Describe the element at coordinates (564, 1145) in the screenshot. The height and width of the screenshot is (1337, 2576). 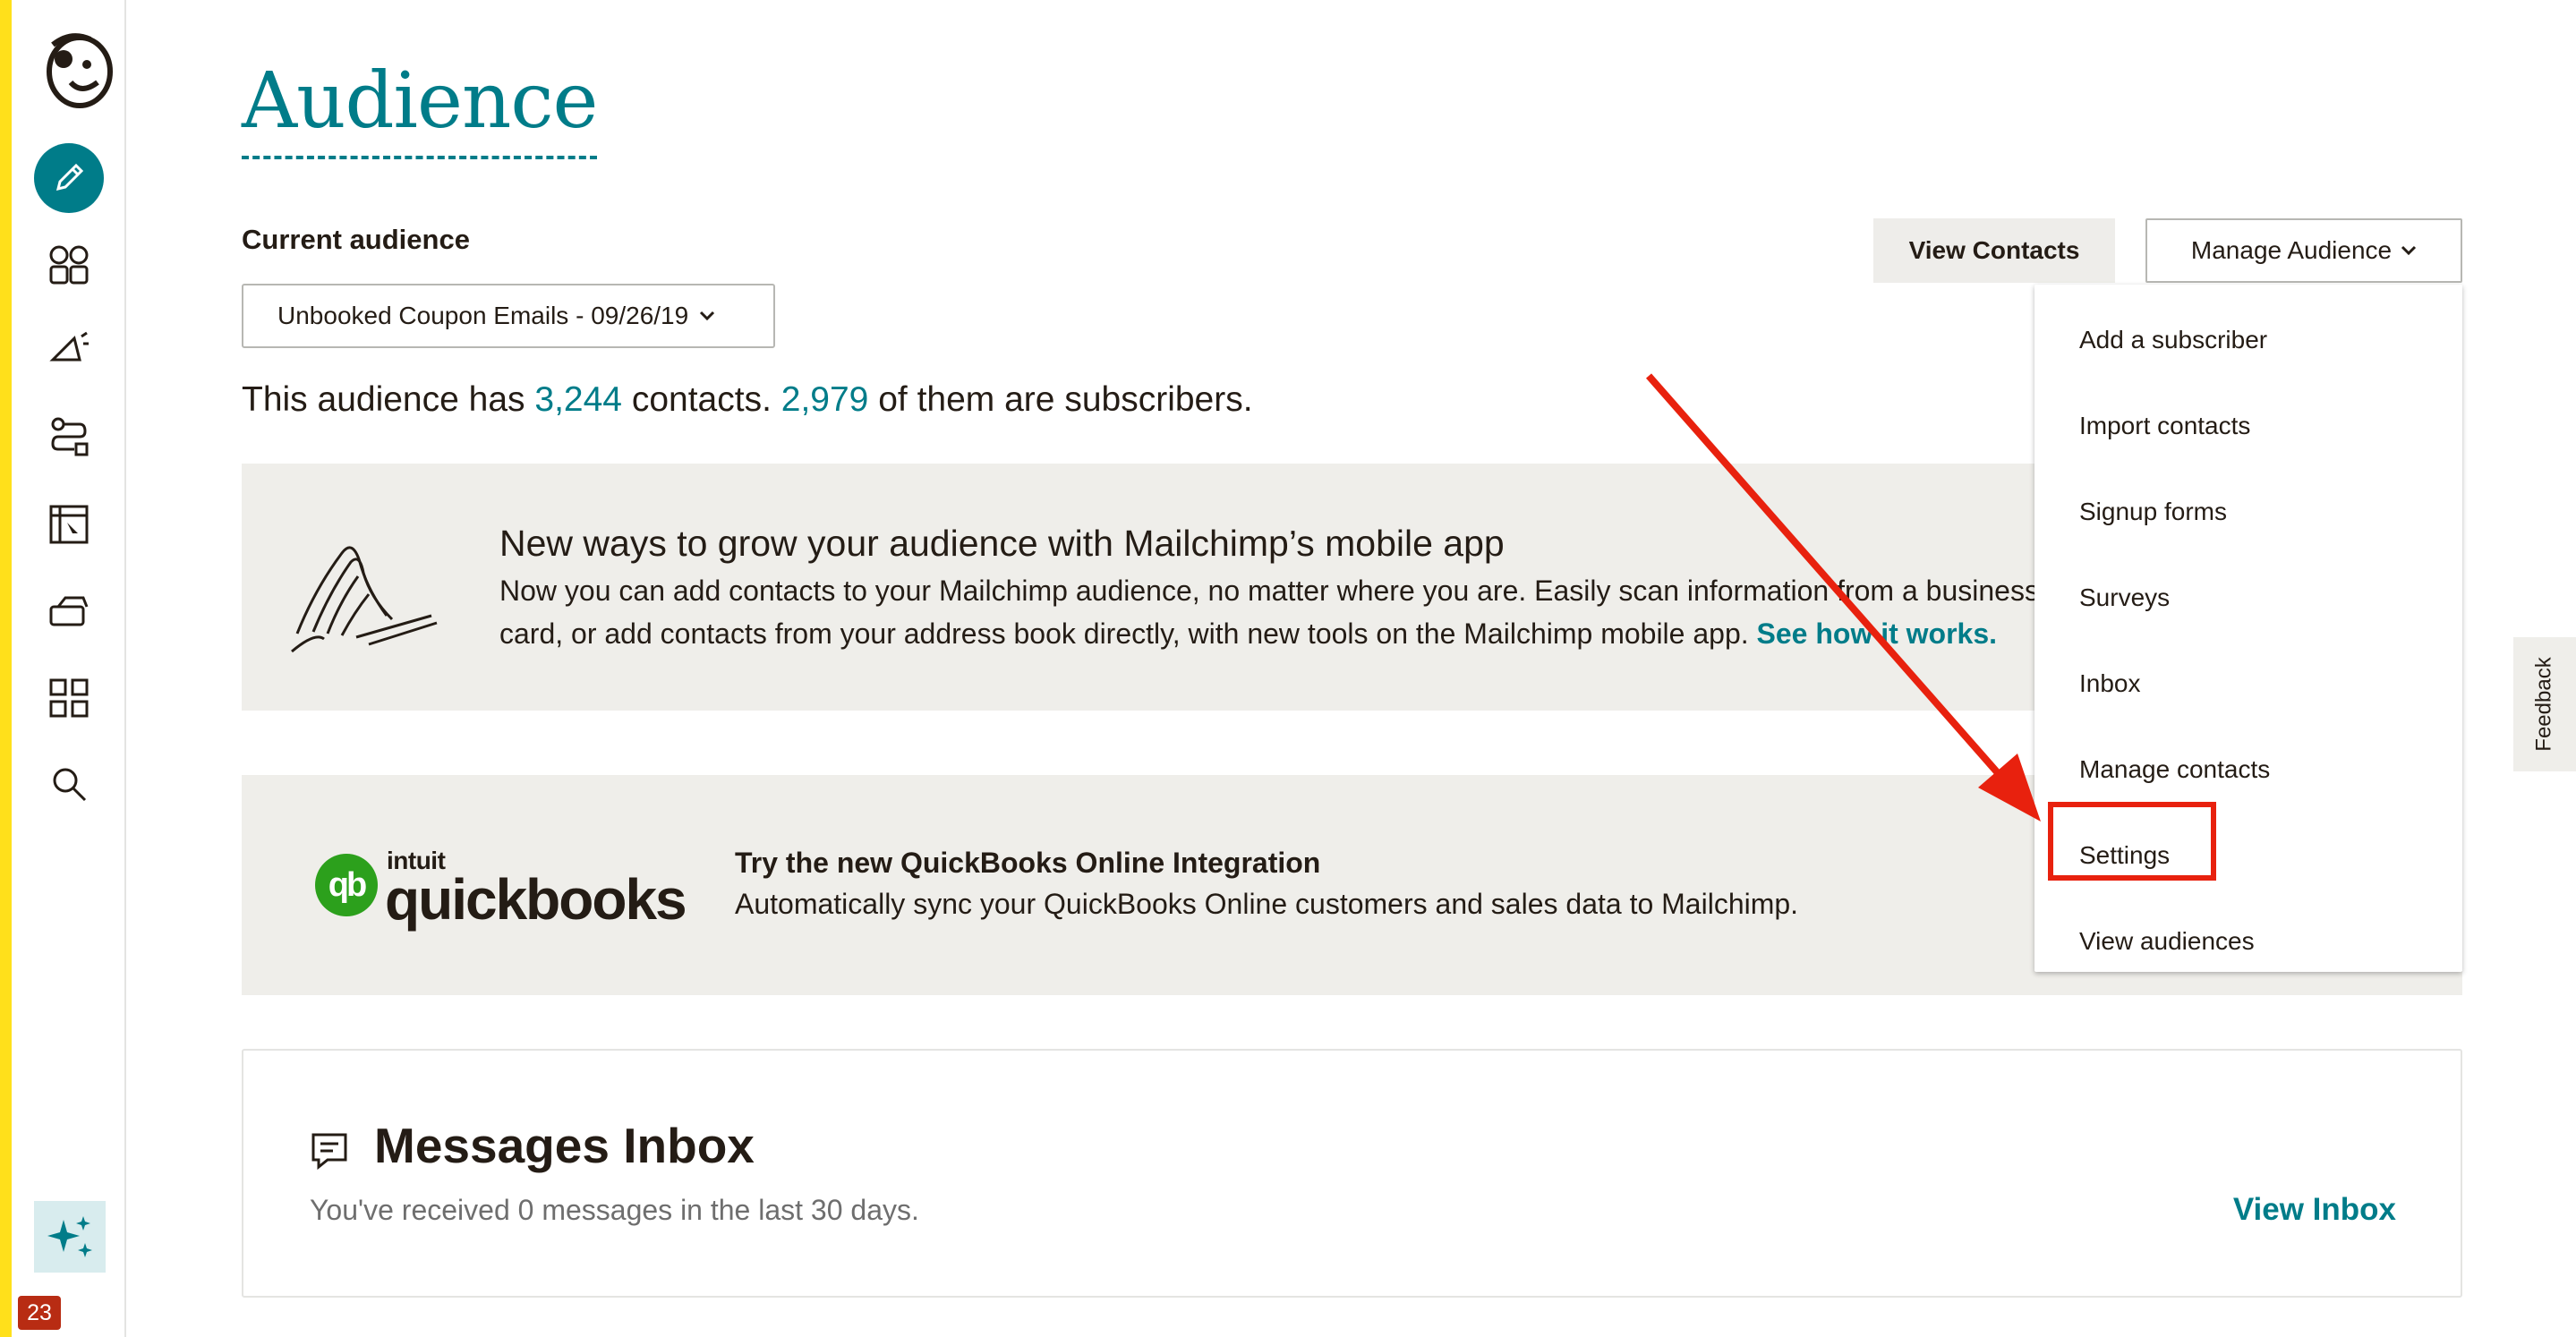
I see `messages-inbox-title: Messages Inbox` at that location.